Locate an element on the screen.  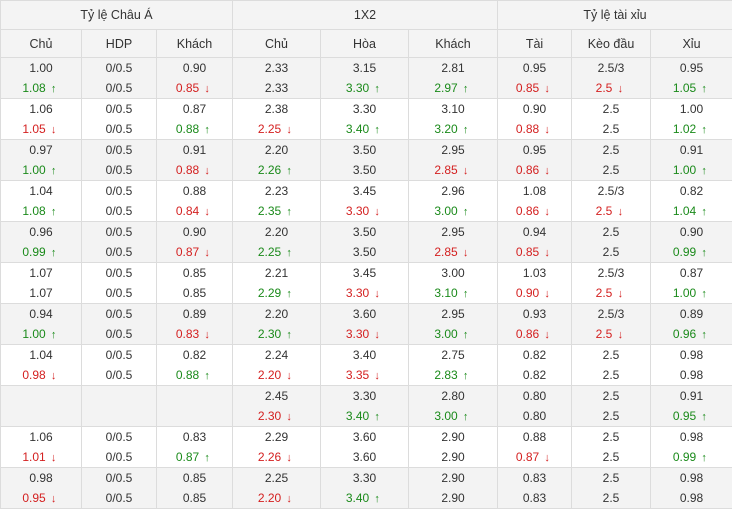
col-header-over: Tài is located at coordinates (535, 44).